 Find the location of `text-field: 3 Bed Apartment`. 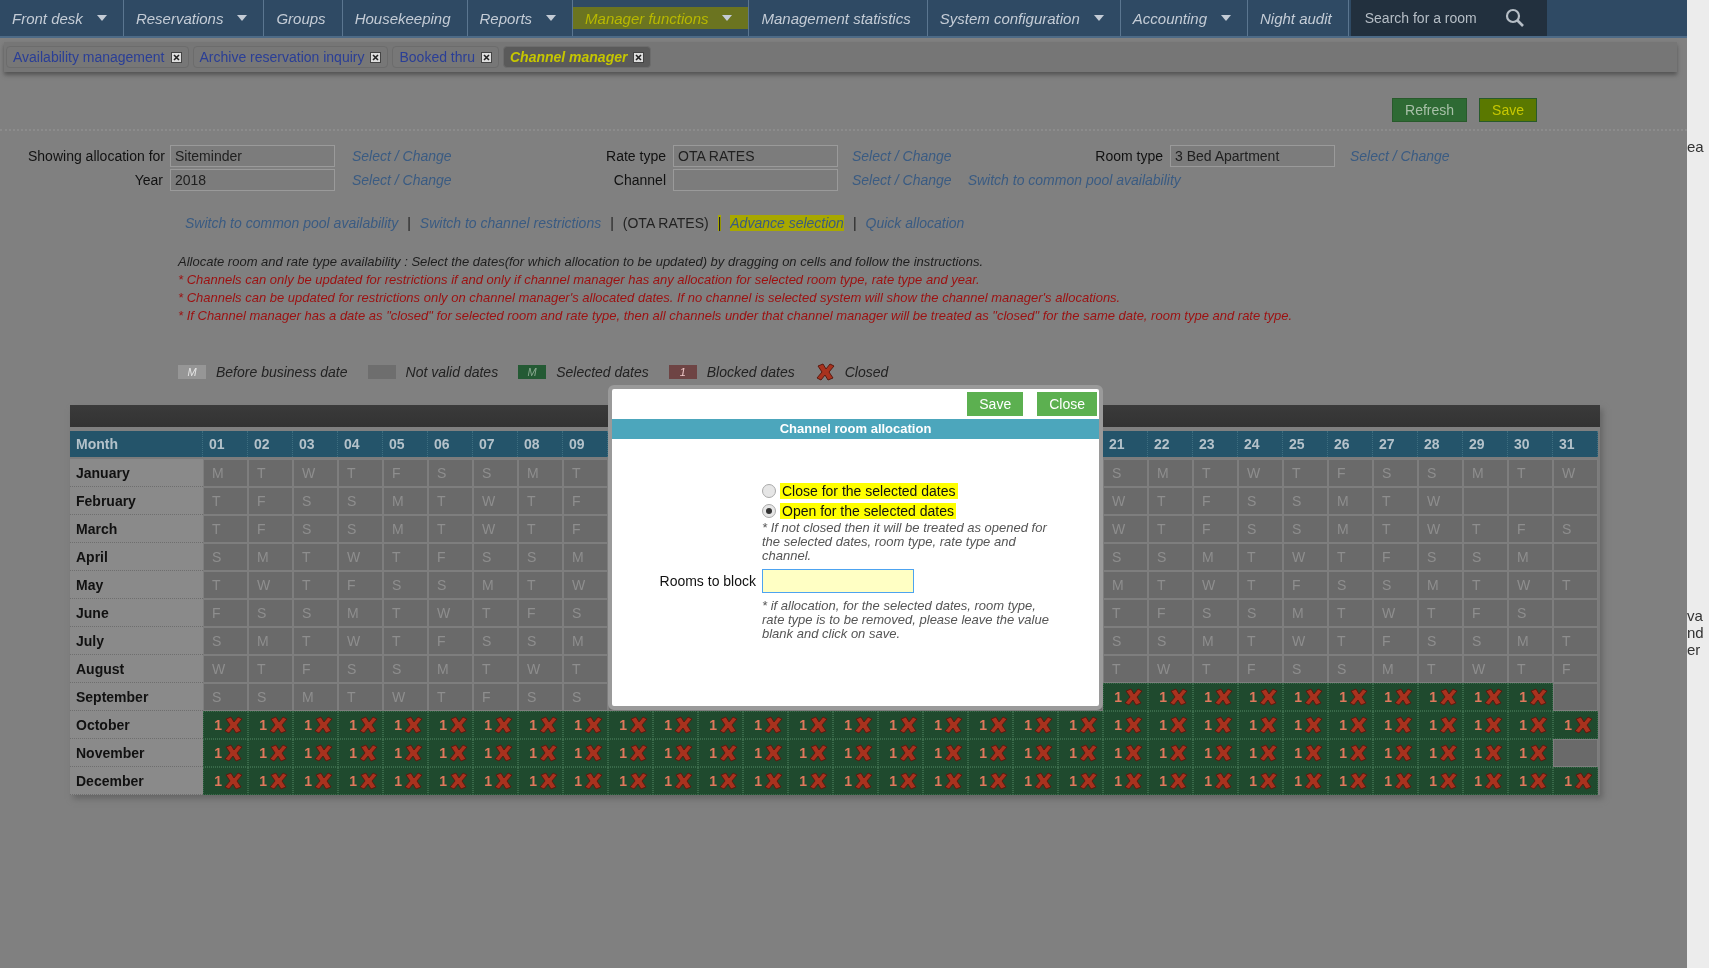

text-field: 3 Bed Apartment is located at coordinates (1252, 156).